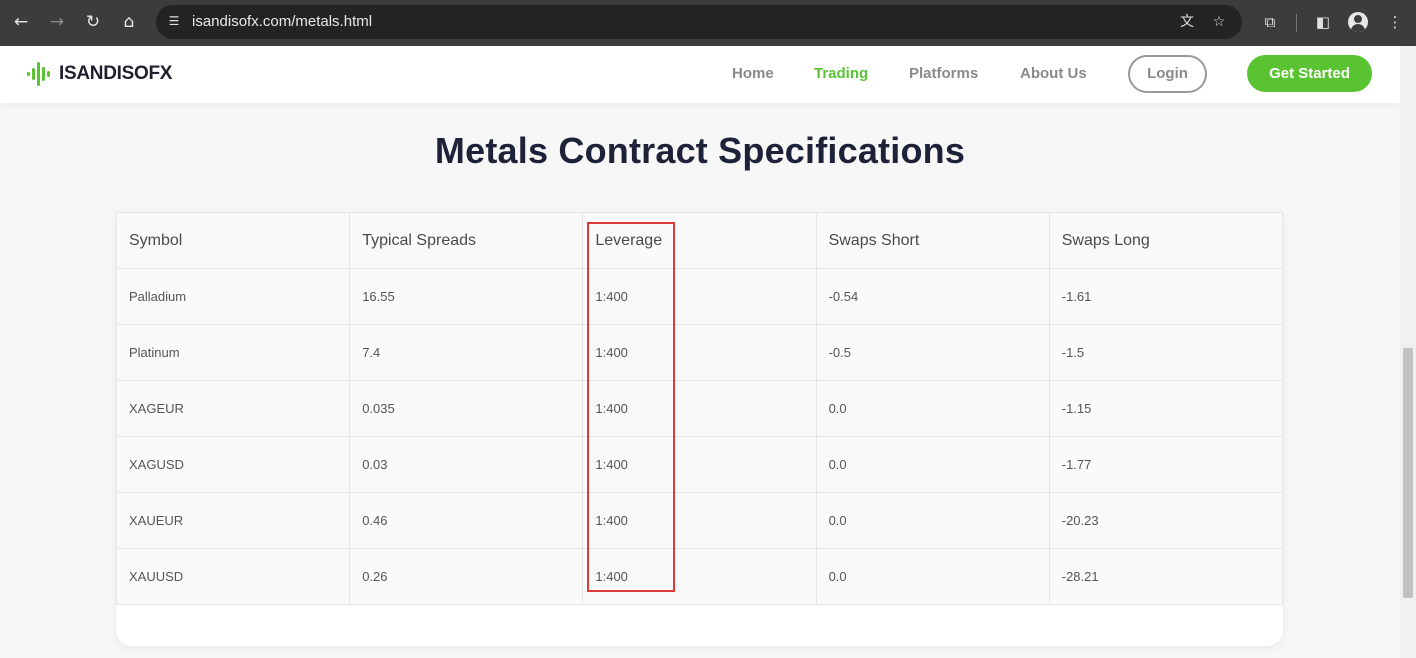 This screenshot has width=1416, height=658. Describe the element at coordinates (41, 74) in the screenshot. I see `logo-bars-icon` at that location.